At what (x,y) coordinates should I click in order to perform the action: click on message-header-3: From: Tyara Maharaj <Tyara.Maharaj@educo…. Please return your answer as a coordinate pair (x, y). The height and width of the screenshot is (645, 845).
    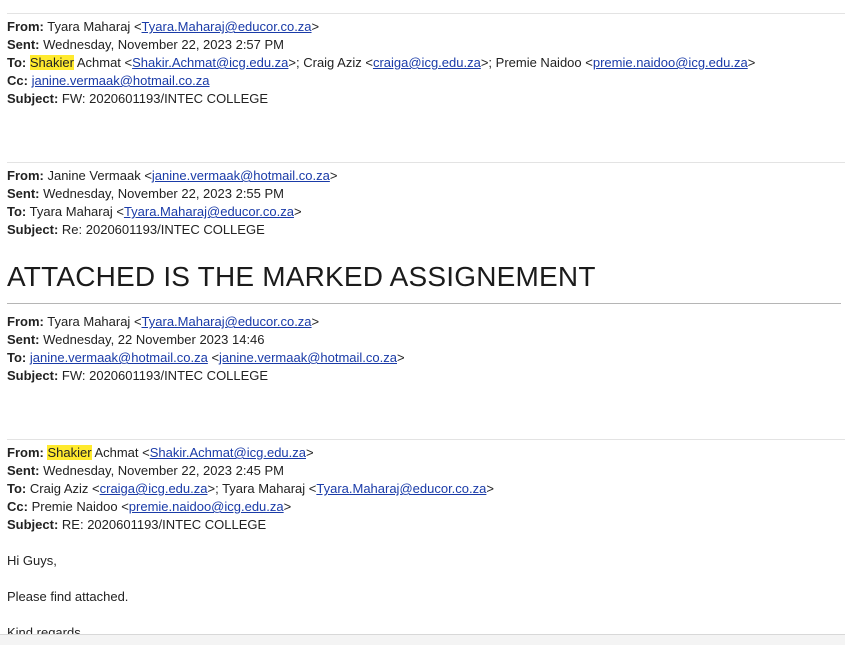
    Looking at the image, I should click on (426, 349).